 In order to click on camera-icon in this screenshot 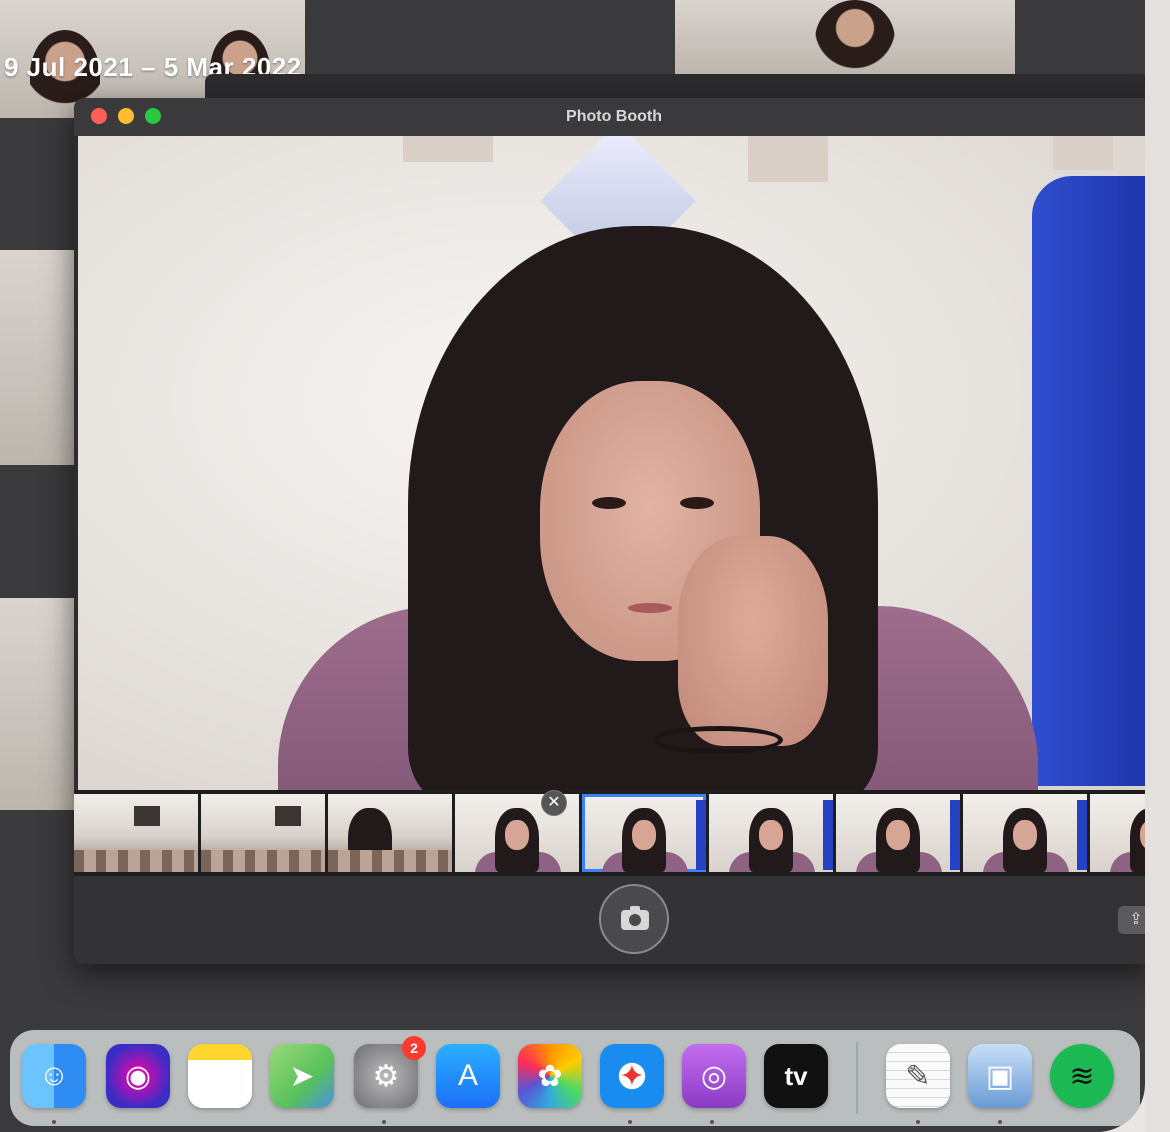, I will do `click(635, 918)`.